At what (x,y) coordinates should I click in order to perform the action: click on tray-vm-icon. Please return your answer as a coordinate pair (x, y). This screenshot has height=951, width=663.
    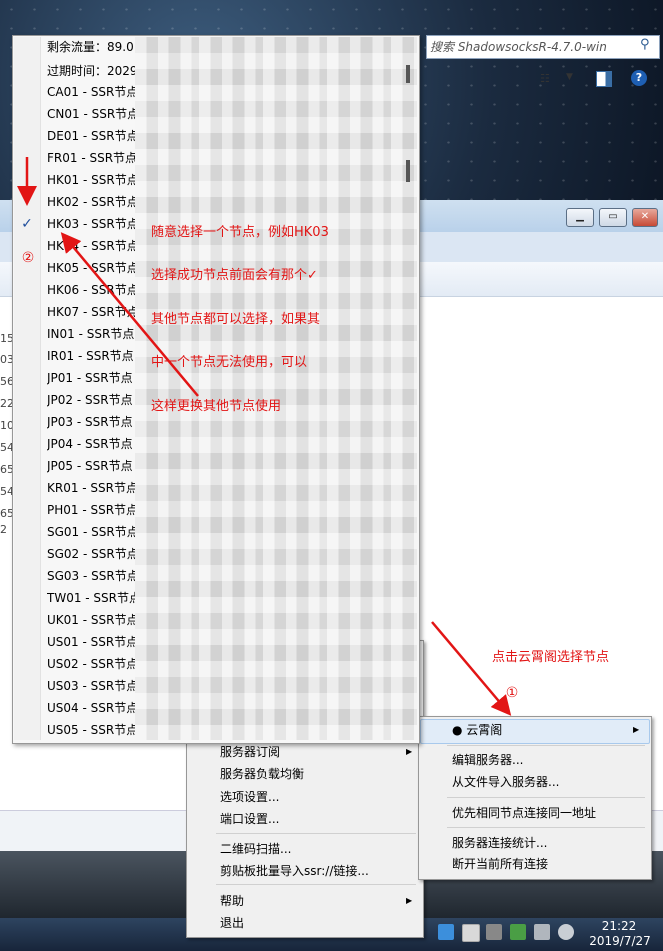
    Looking at the image, I should click on (494, 932).